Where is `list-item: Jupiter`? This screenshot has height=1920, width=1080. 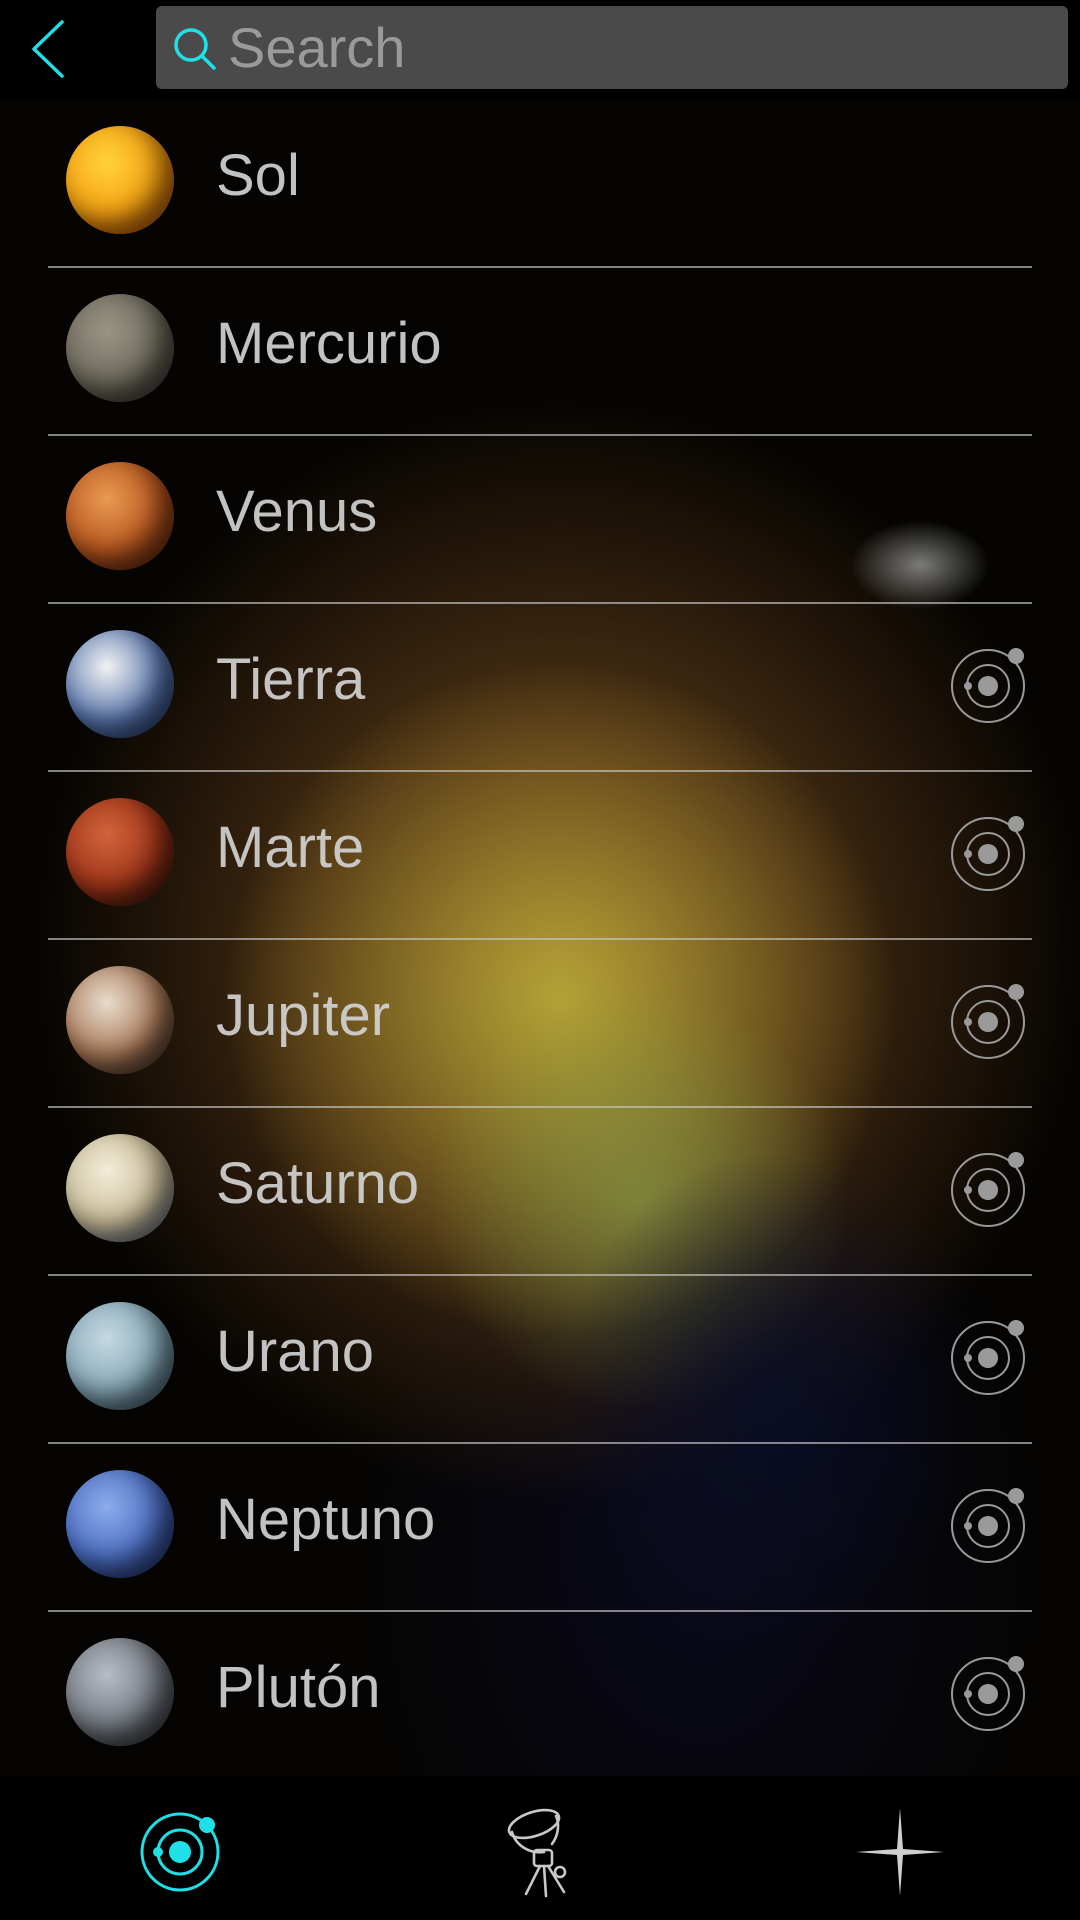 list-item: Jupiter is located at coordinates (540, 1024).